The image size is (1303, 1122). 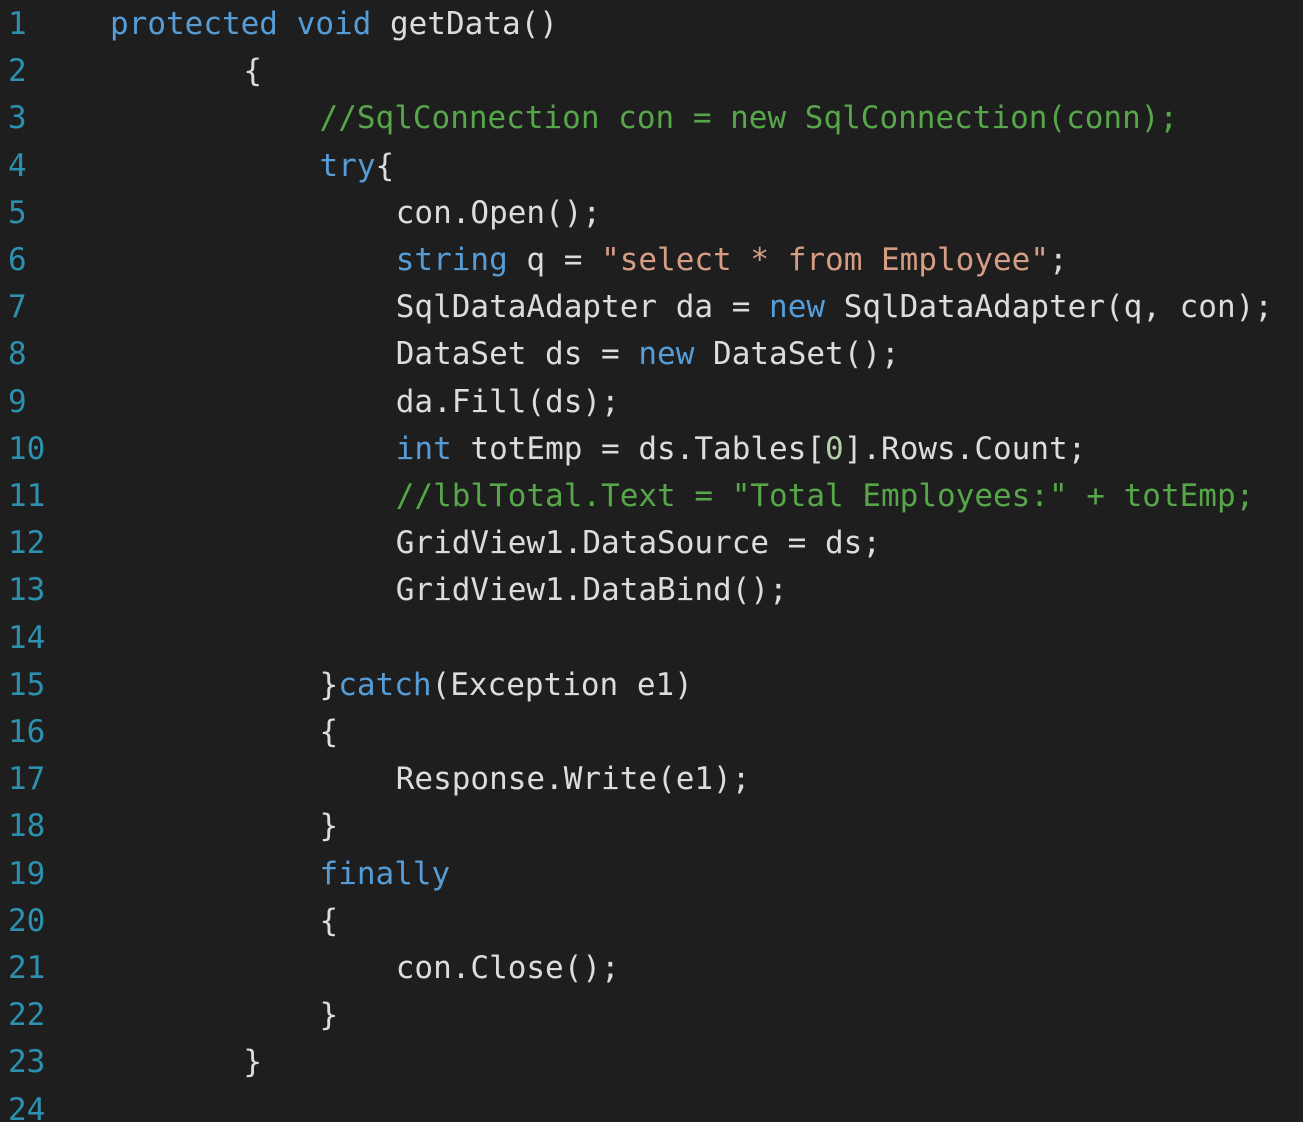 What do you see at coordinates (27, 684) in the screenshot?
I see `line-number: 15` at bounding box center [27, 684].